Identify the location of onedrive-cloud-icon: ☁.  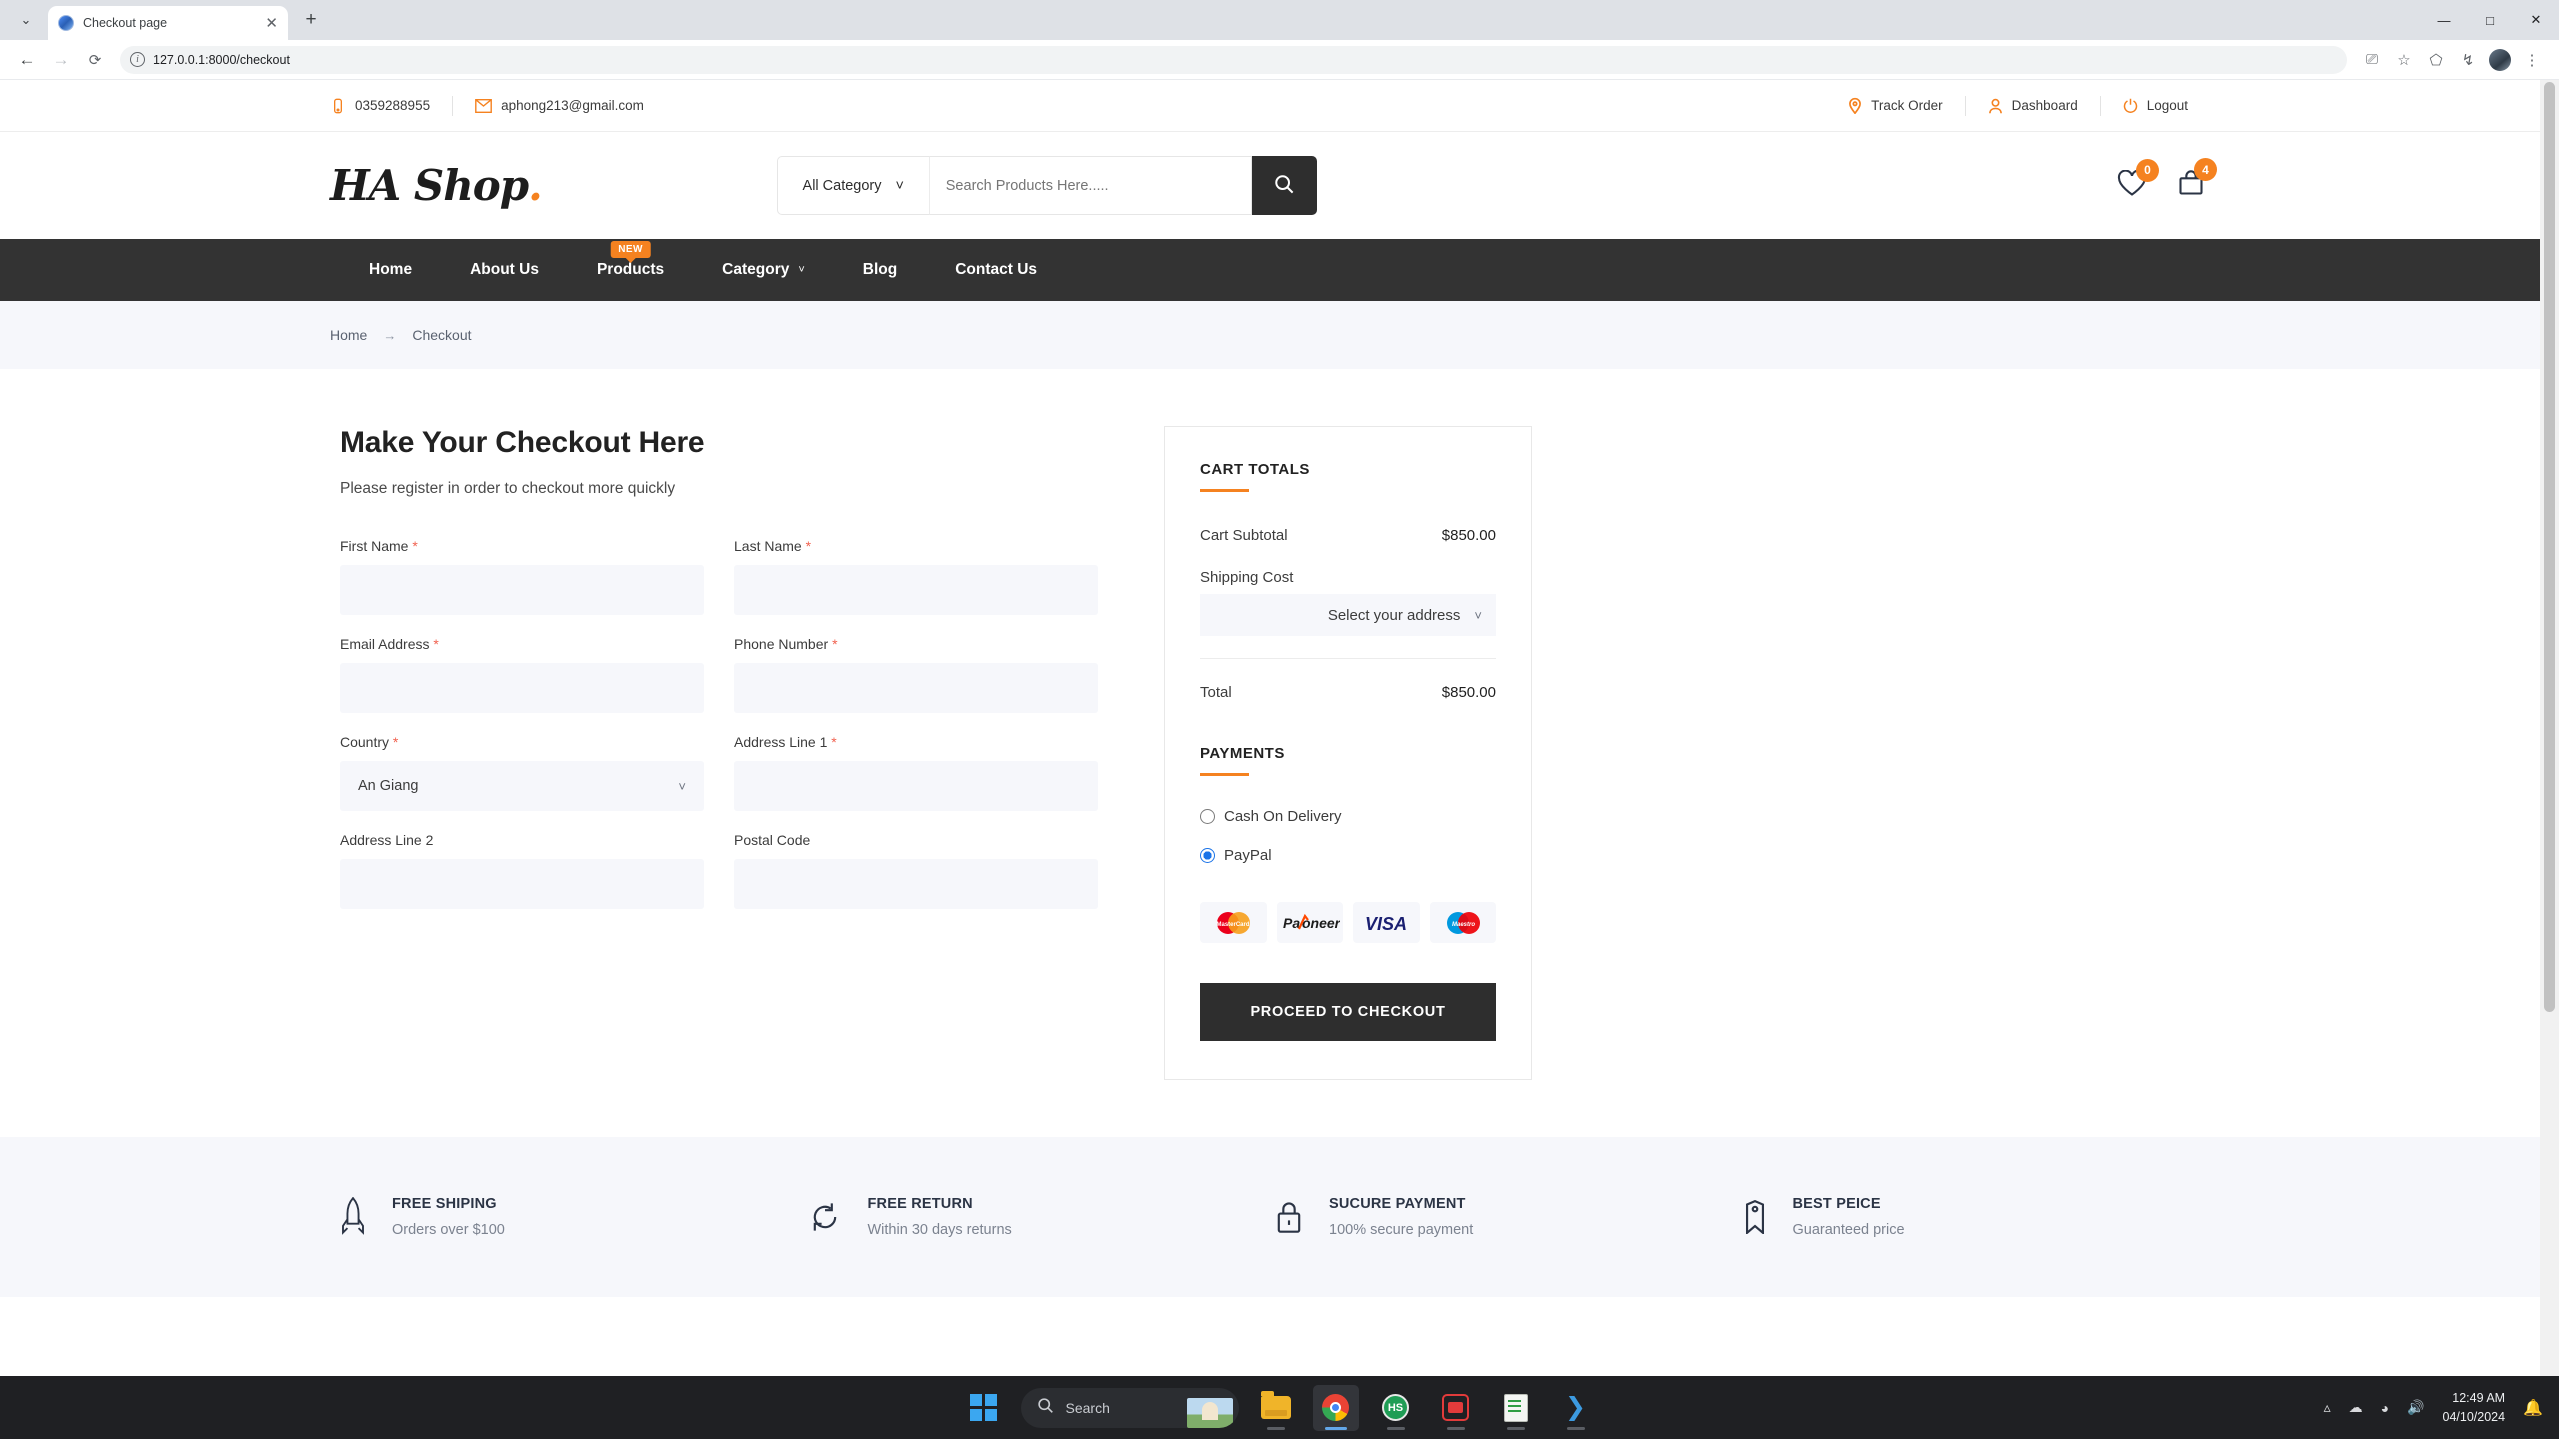
(2356, 1407).